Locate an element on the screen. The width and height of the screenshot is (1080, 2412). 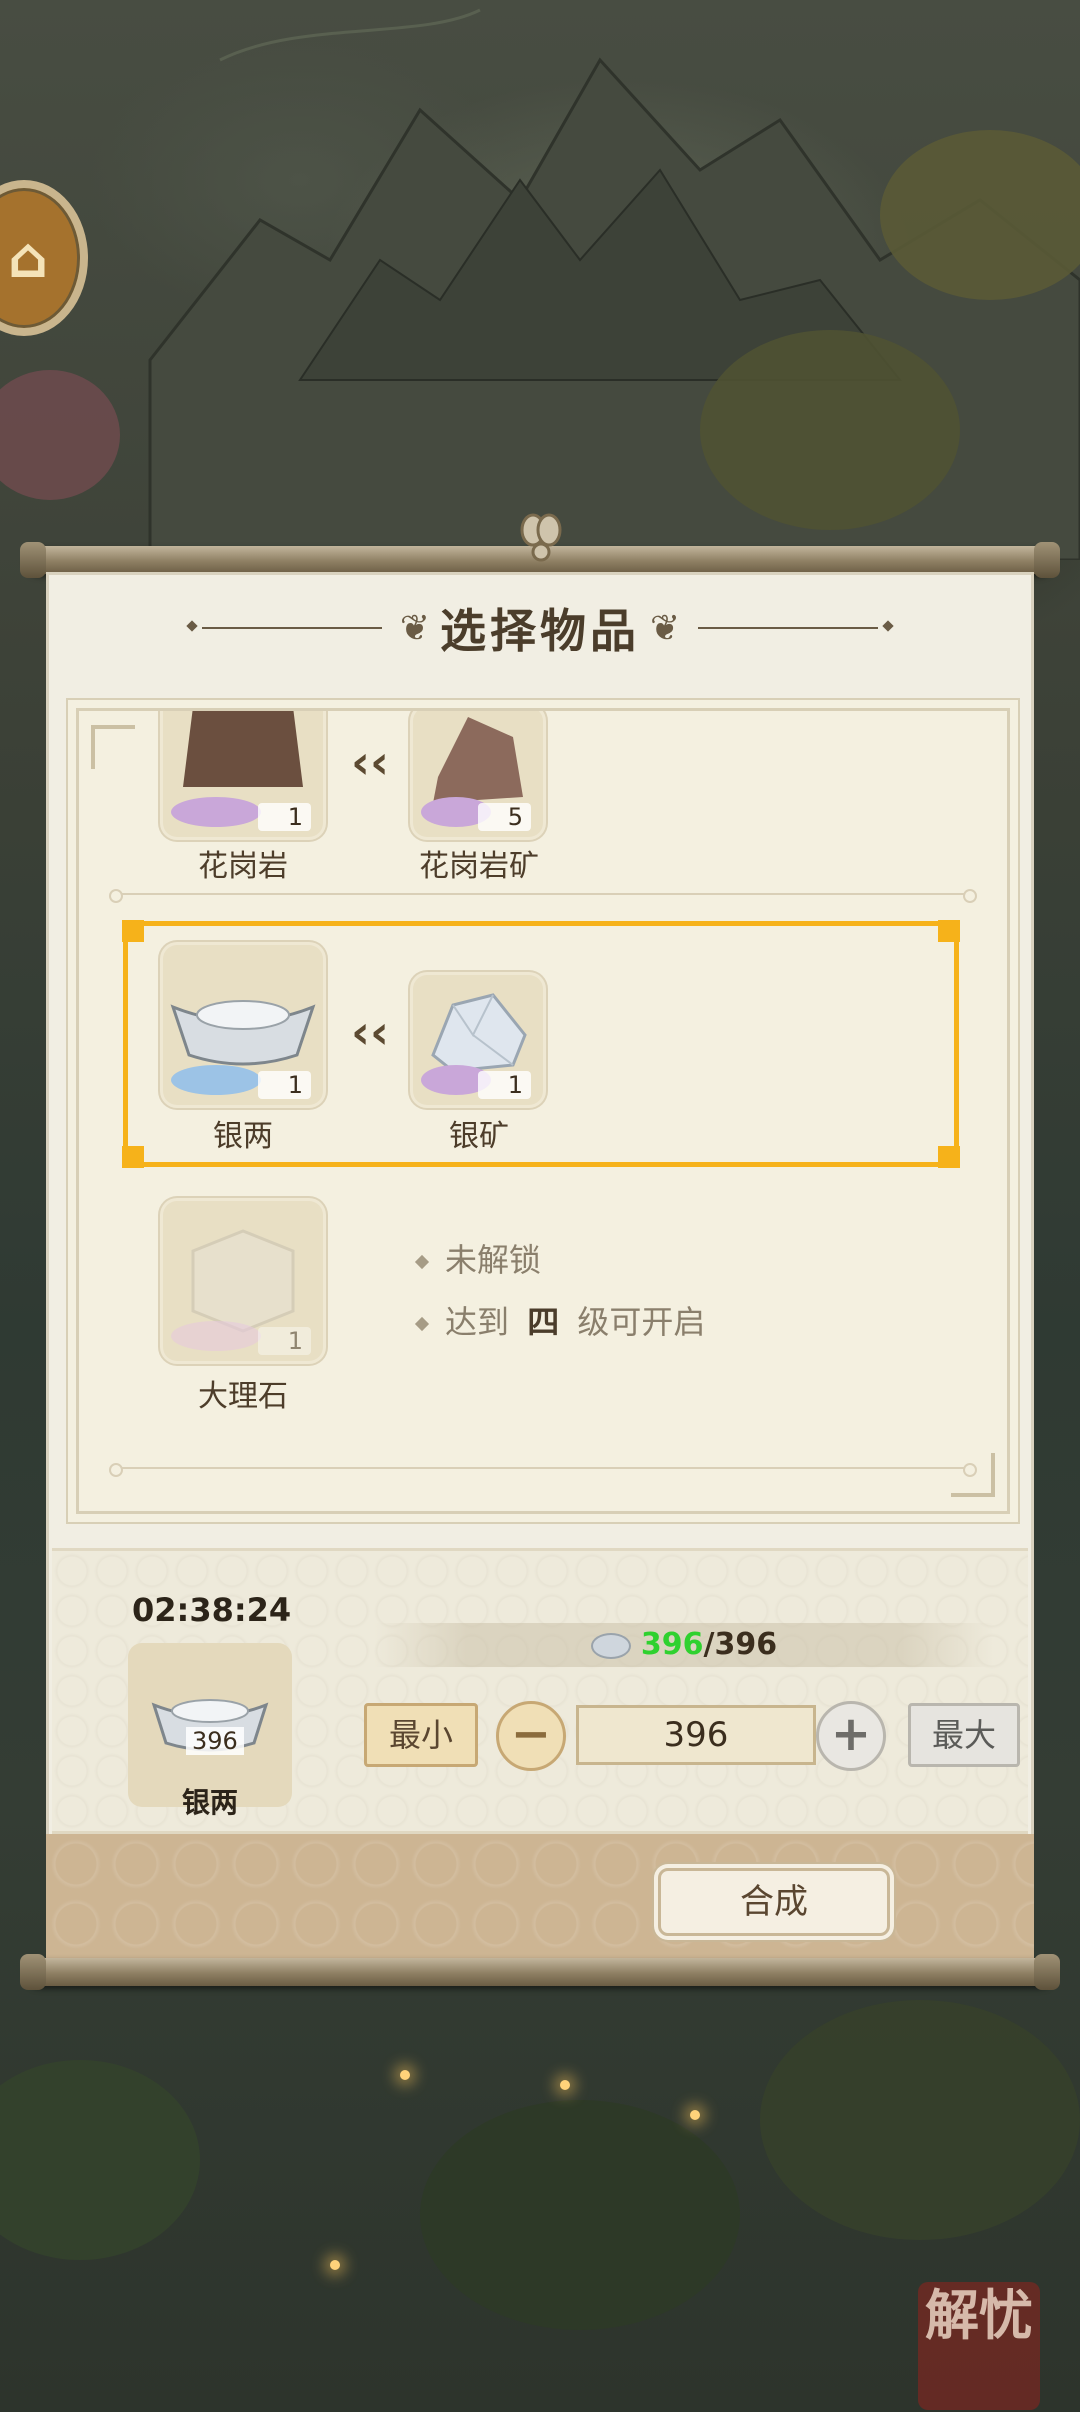
min-button: 最小 is located at coordinates (421, 1735).